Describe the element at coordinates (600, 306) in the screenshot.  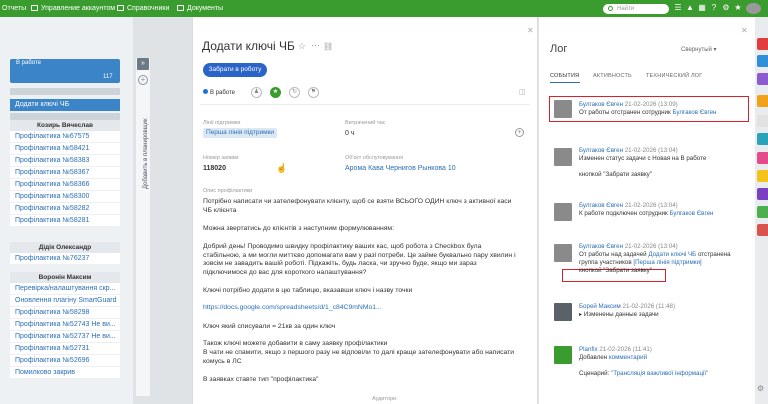
I see `log-author: Борей Максим` at that location.